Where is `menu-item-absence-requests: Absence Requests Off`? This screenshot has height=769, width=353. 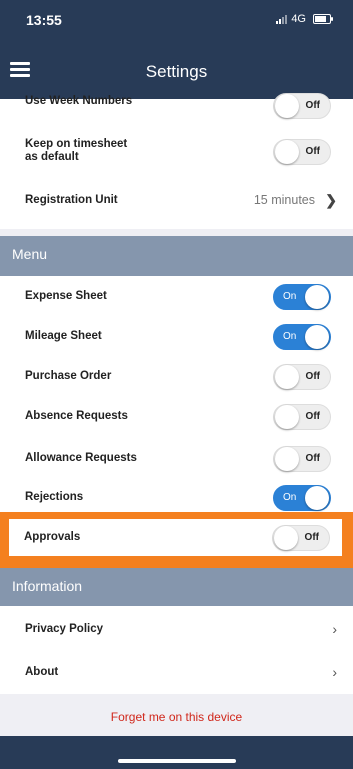 menu-item-absence-requests: Absence Requests Off is located at coordinates (176, 417).